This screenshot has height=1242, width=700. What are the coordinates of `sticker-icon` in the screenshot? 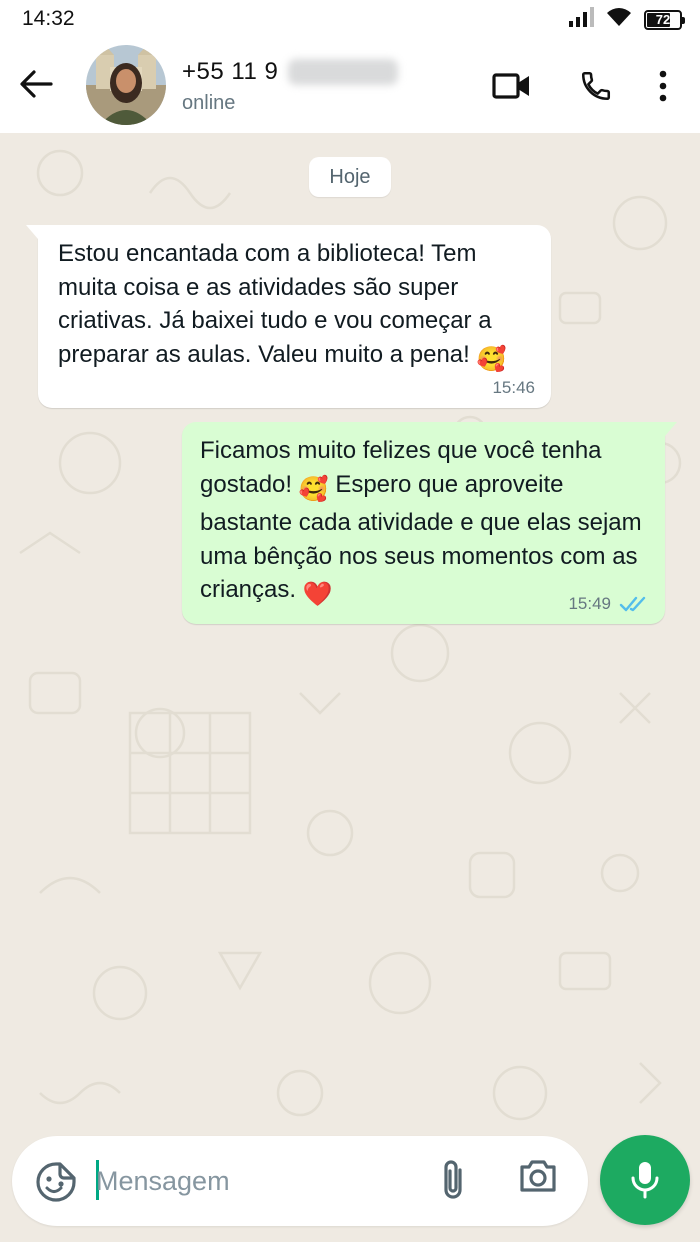 It's located at (56, 1182).